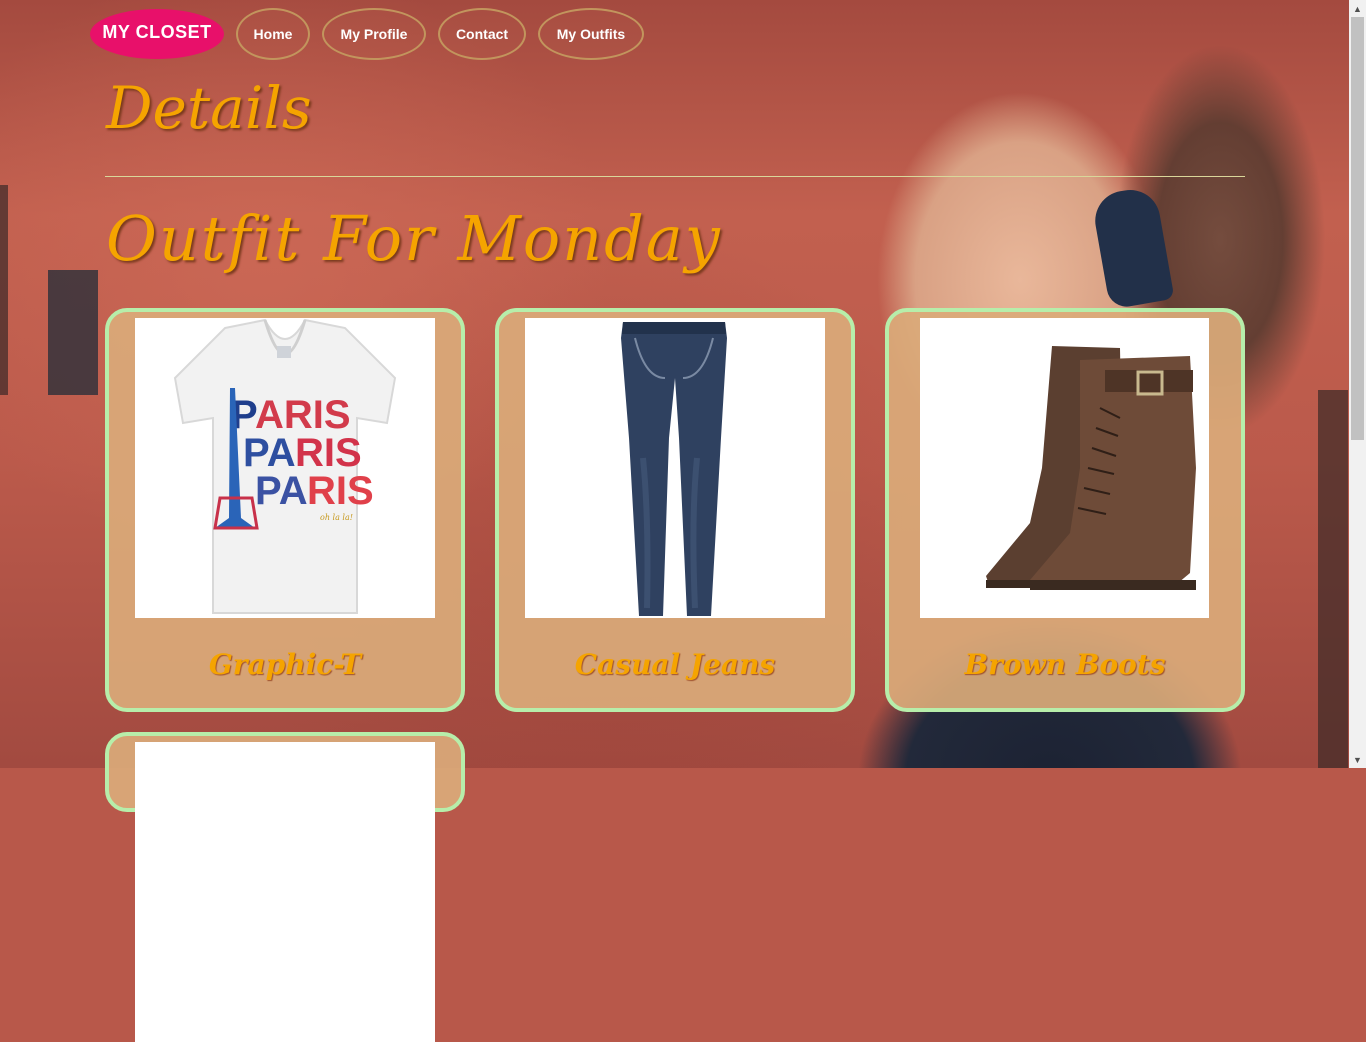 This screenshot has height=1042, width=1366. I want to click on outfit-item-card: Brown Boots, so click(1065, 510).